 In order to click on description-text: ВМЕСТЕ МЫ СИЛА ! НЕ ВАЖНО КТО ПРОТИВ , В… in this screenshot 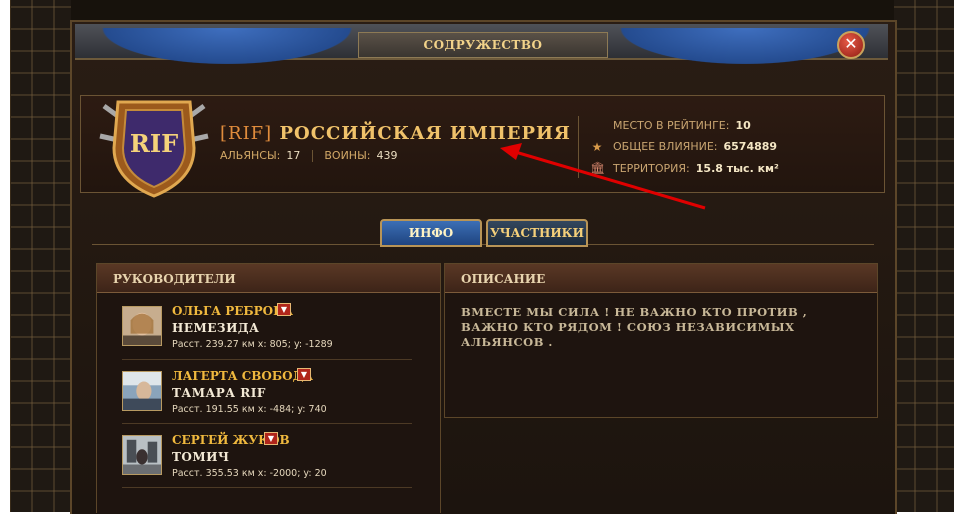, I will do `click(634, 327)`.